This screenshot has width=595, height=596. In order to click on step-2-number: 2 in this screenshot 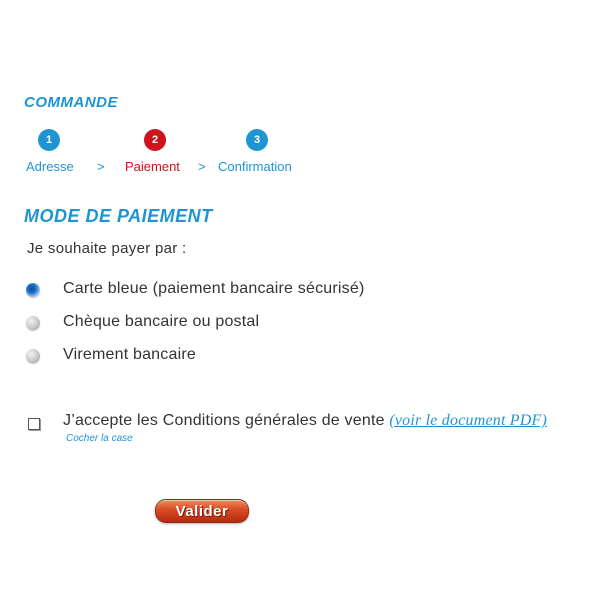, I will do `click(155, 140)`.